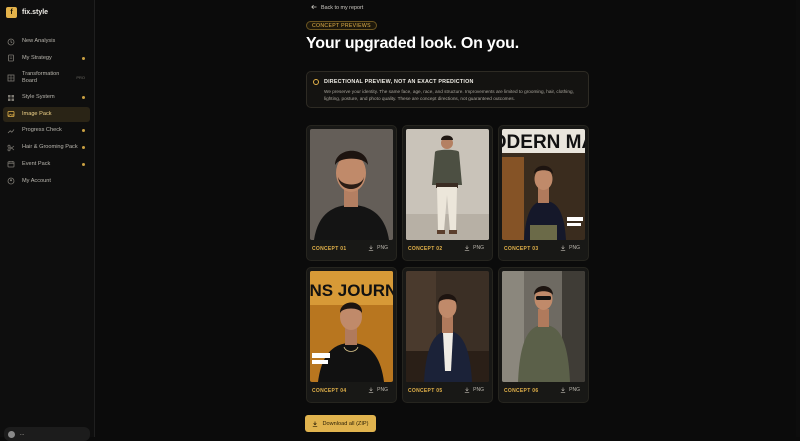  What do you see at coordinates (35, 12) in the screenshot?
I see `brand-name: fix.style` at bounding box center [35, 12].